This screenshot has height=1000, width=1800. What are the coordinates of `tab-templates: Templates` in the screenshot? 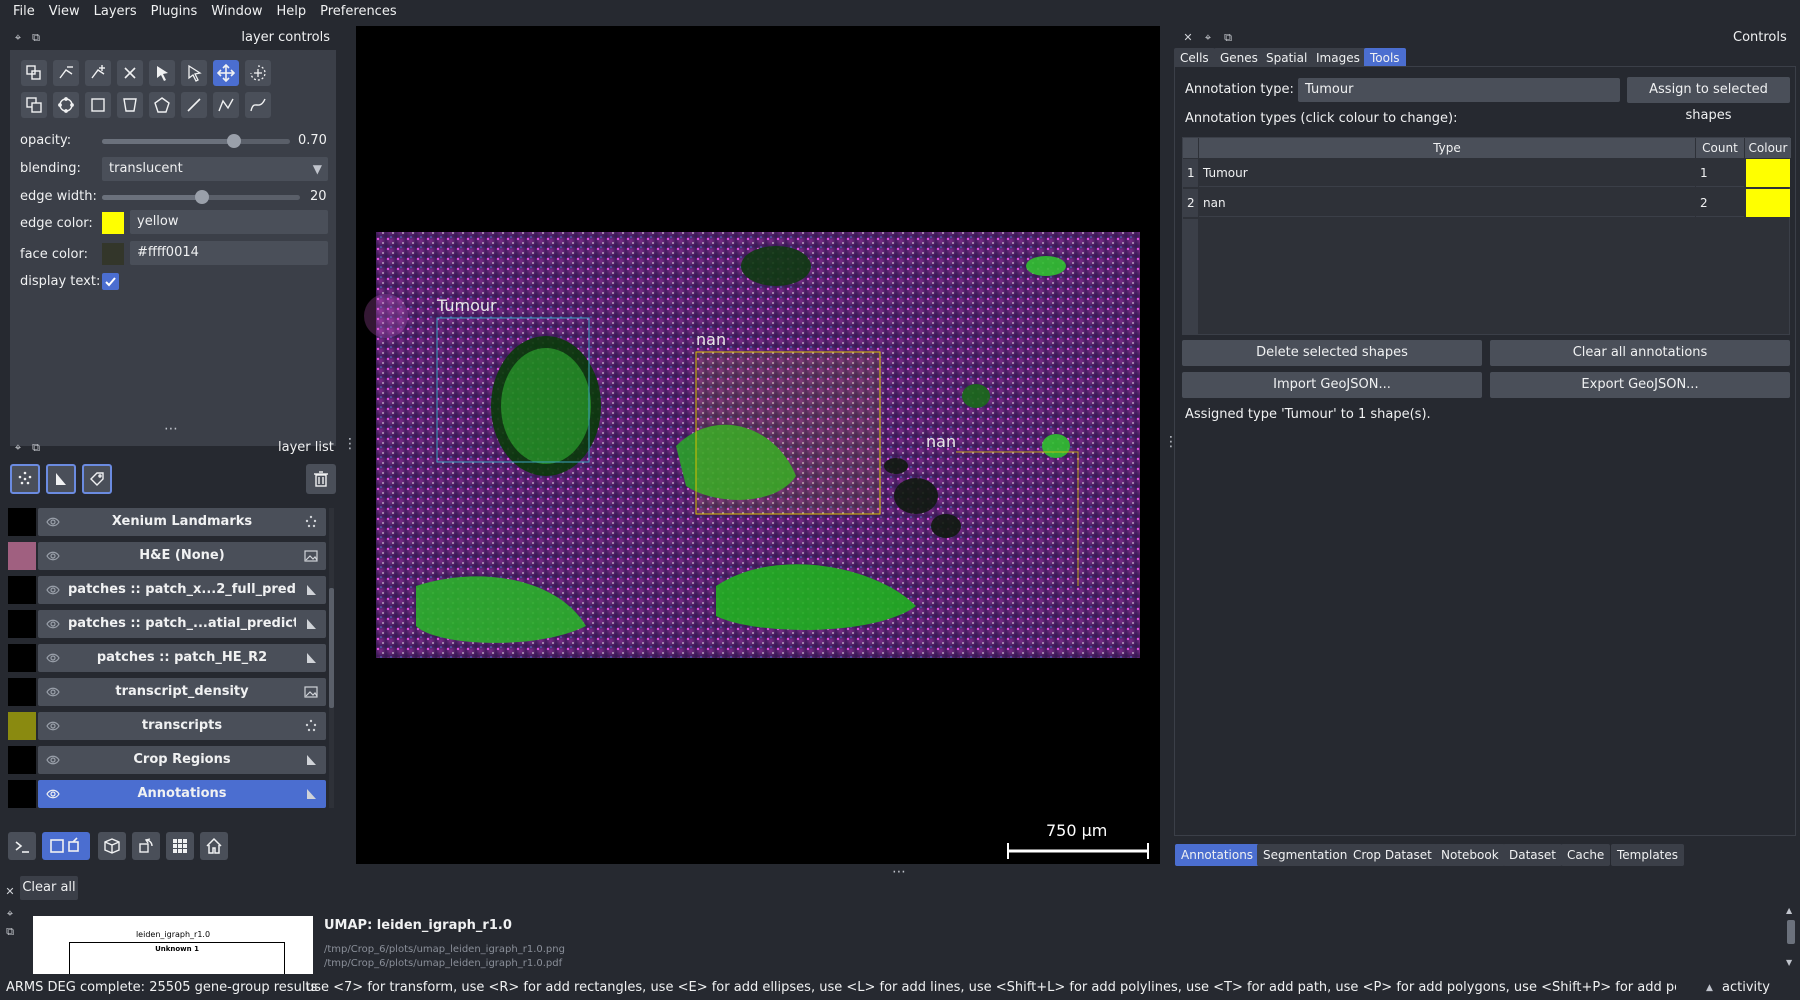 It's located at (1648, 855).